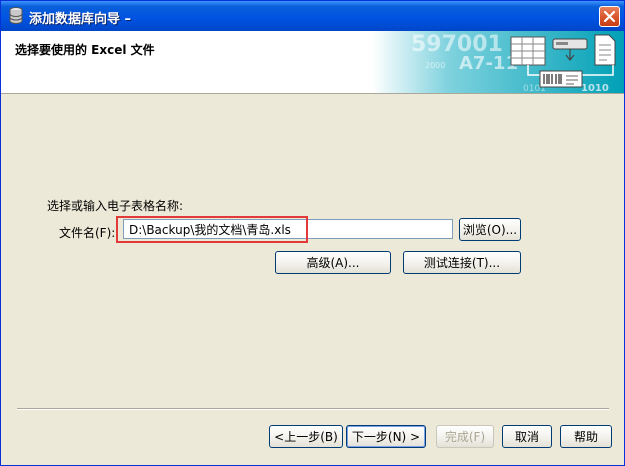  What do you see at coordinates (488, 63) in the screenshot?
I see `banner-text-code: A7-11` at bounding box center [488, 63].